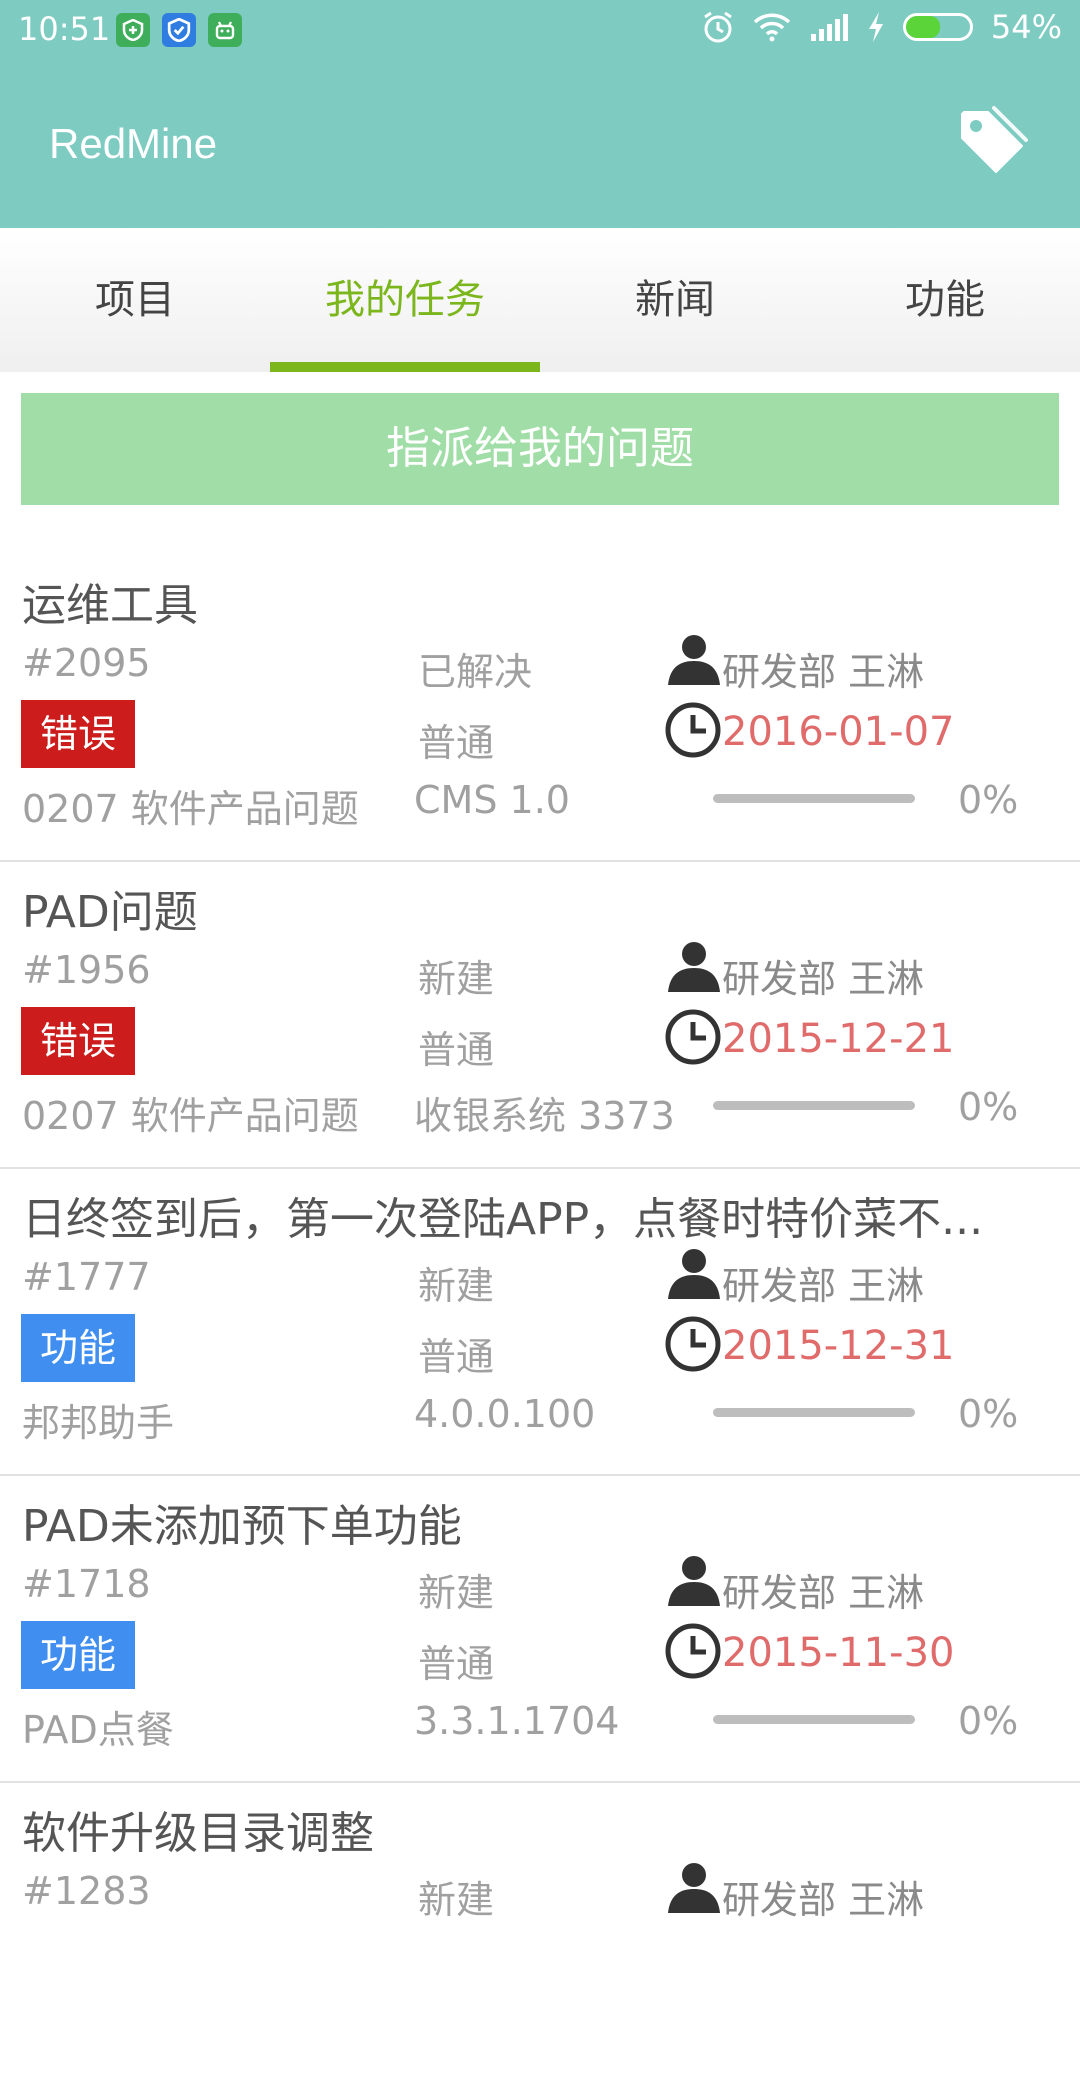 This screenshot has width=1080, height=2090. What do you see at coordinates (718, 27) in the screenshot?
I see `alarm-icon` at bounding box center [718, 27].